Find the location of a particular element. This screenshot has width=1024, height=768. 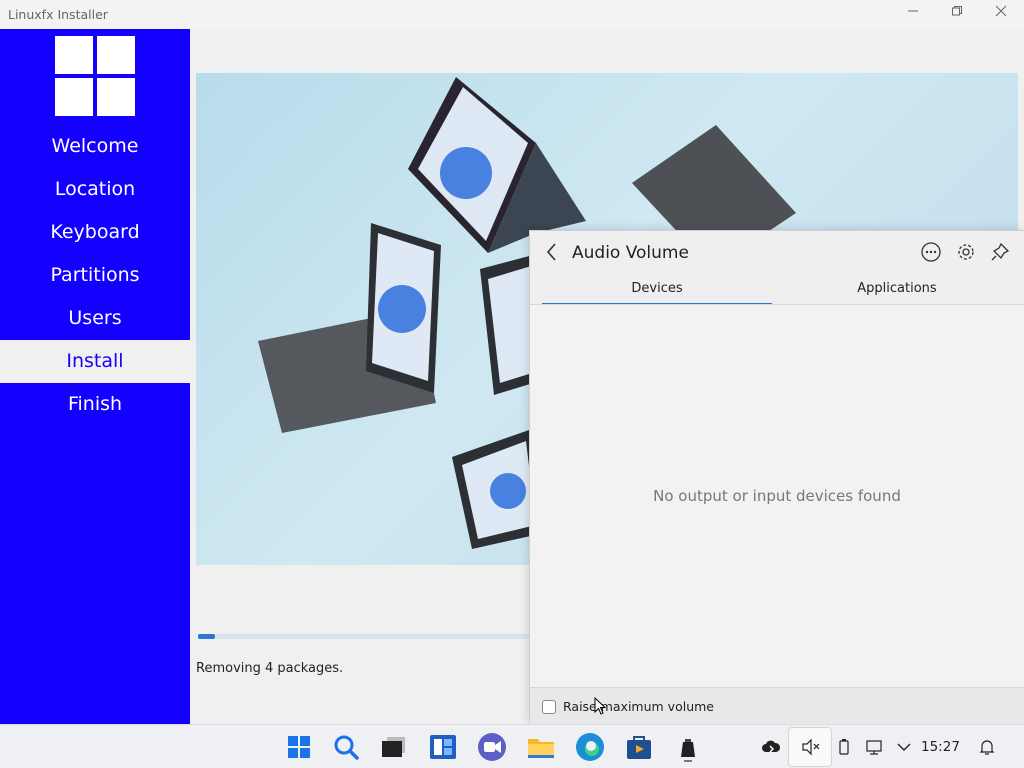

settings-button is located at coordinates (966, 252).